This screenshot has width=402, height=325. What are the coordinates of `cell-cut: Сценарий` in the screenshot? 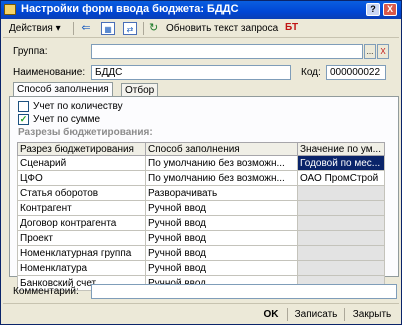 It's located at (81, 163).